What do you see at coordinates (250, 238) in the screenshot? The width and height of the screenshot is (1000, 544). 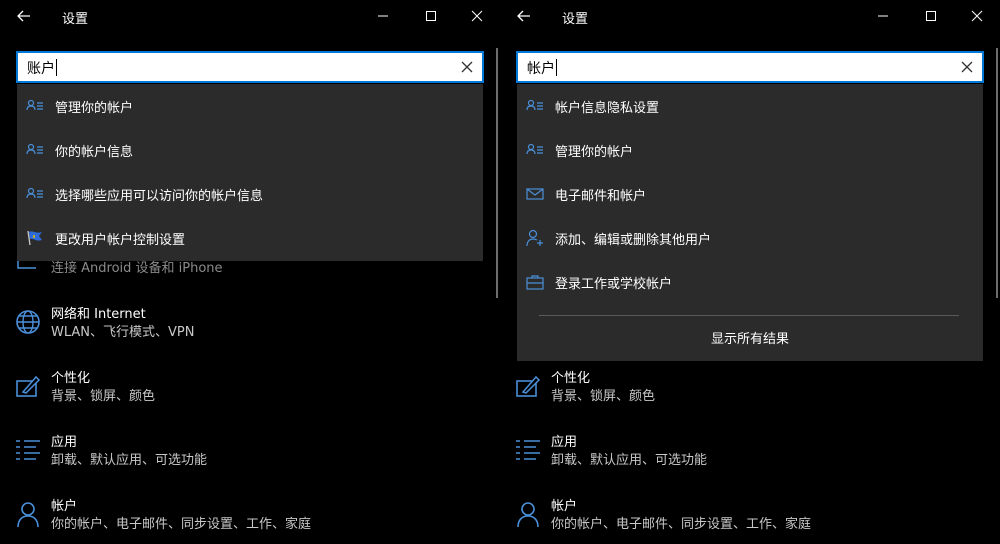 I see `suggestion-item: 更改用户帐户控制设置` at bounding box center [250, 238].